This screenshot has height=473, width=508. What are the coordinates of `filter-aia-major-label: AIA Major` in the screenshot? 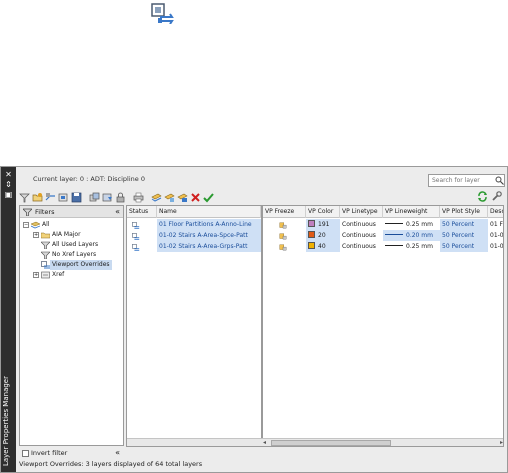 It's located at (66, 234).